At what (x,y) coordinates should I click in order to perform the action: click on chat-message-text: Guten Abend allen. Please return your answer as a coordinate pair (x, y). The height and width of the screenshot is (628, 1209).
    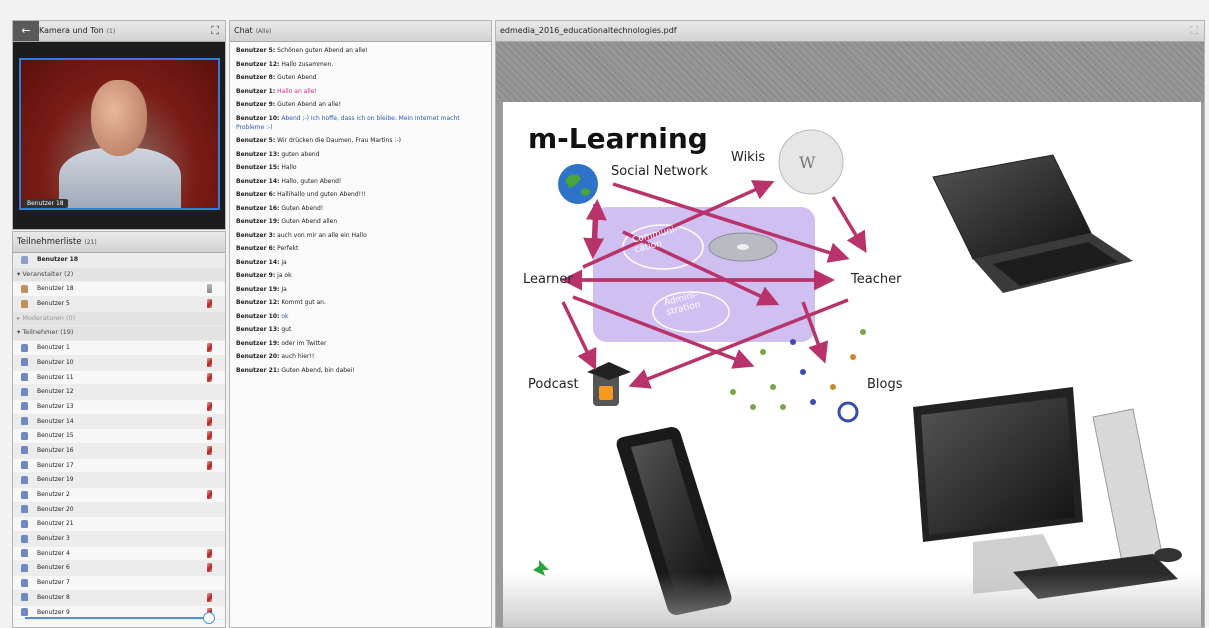
    Looking at the image, I should click on (309, 221).